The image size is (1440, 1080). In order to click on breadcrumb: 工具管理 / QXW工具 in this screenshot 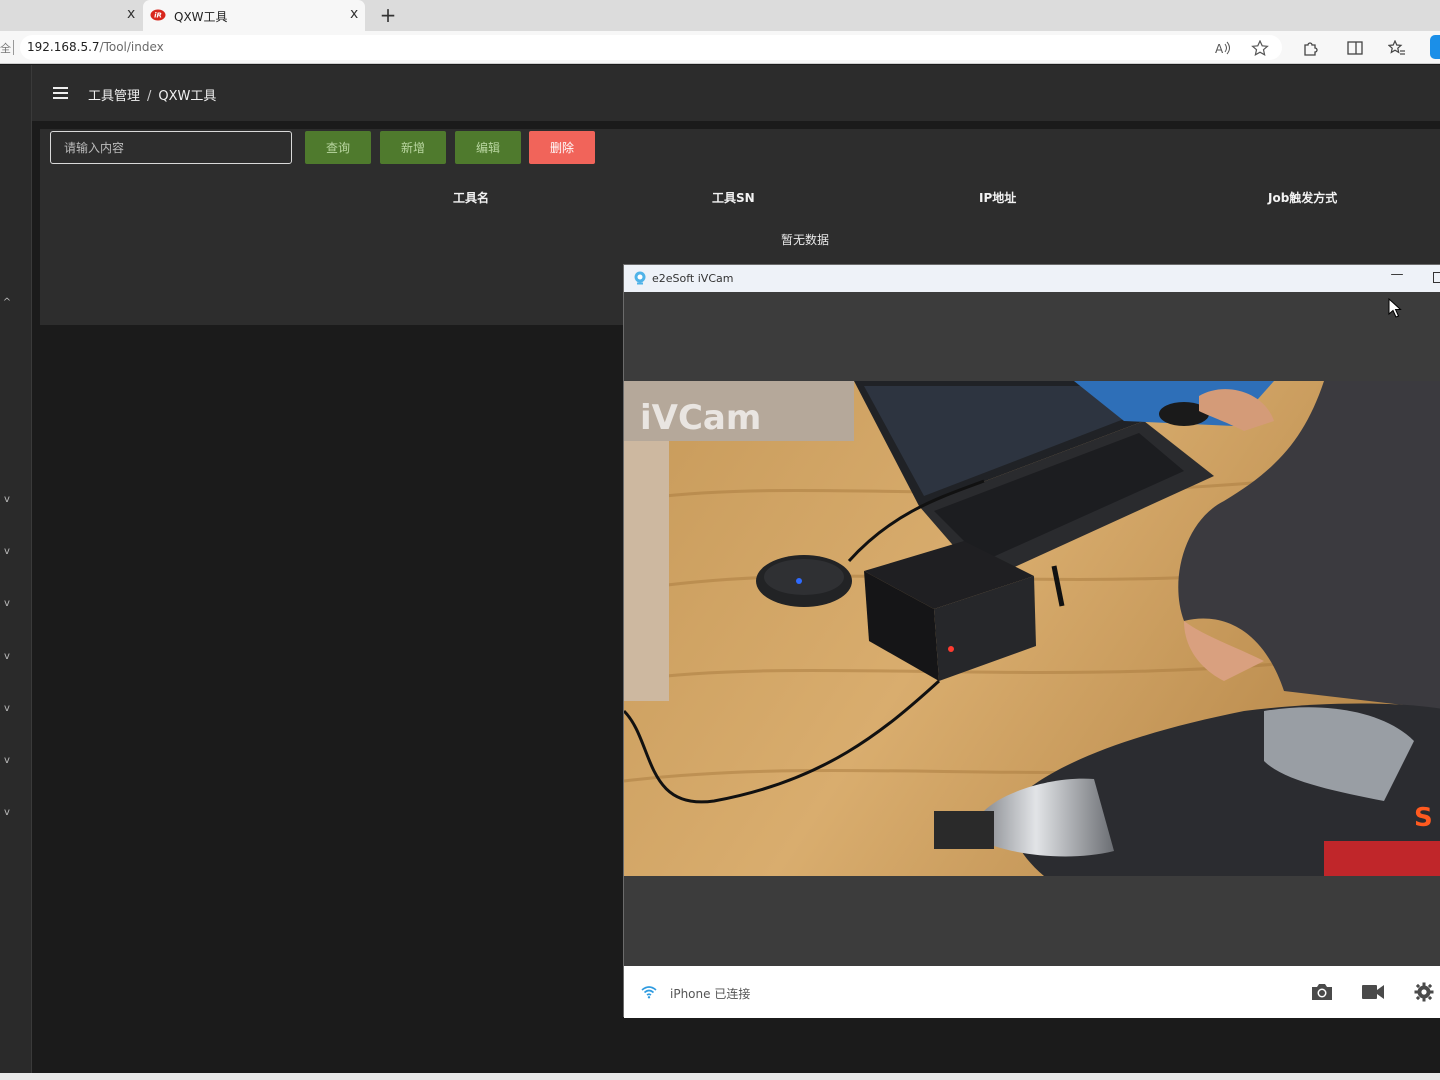, I will do `click(152, 94)`.